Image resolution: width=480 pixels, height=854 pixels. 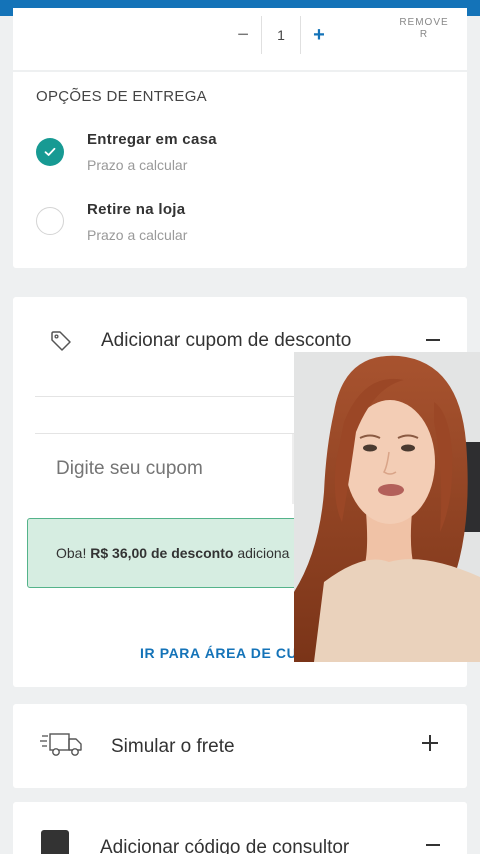 I want to click on shipping-simulation-card: Simular o frete, so click(x=240, y=746).